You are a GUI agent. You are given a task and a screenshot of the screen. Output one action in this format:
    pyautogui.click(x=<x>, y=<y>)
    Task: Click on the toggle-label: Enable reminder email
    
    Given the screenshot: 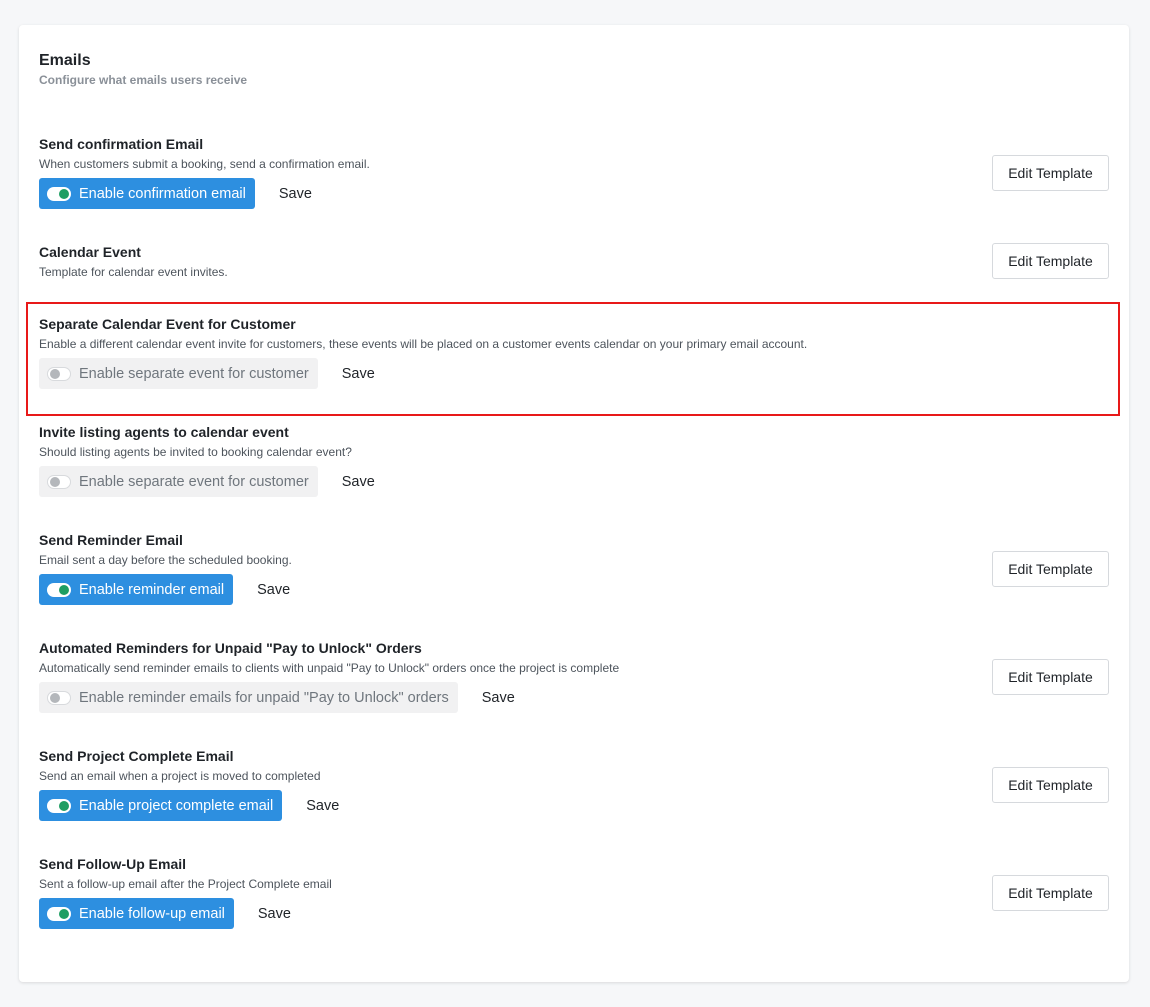 What is the action you would take?
    pyautogui.click(x=152, y=589)
    